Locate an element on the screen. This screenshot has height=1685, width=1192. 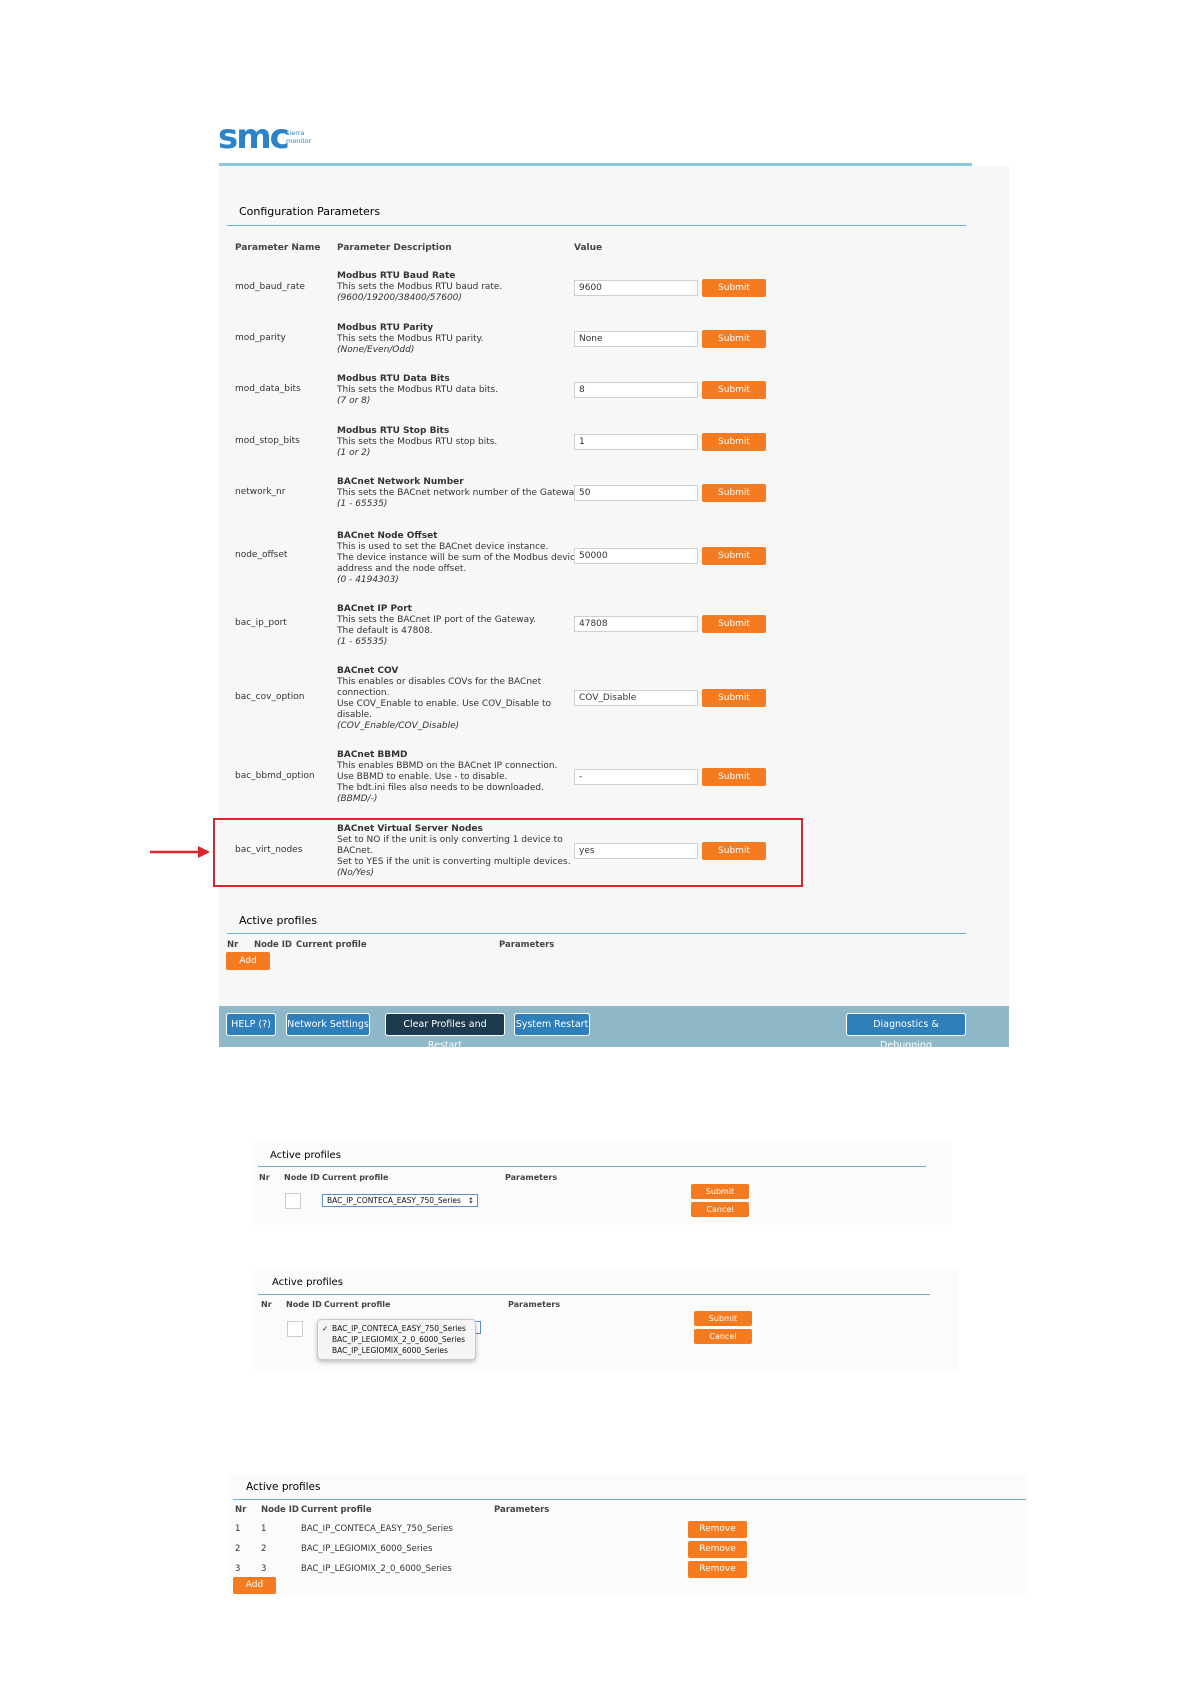
parameter-range: (1 or 2) is located at coordinates (354, 453).